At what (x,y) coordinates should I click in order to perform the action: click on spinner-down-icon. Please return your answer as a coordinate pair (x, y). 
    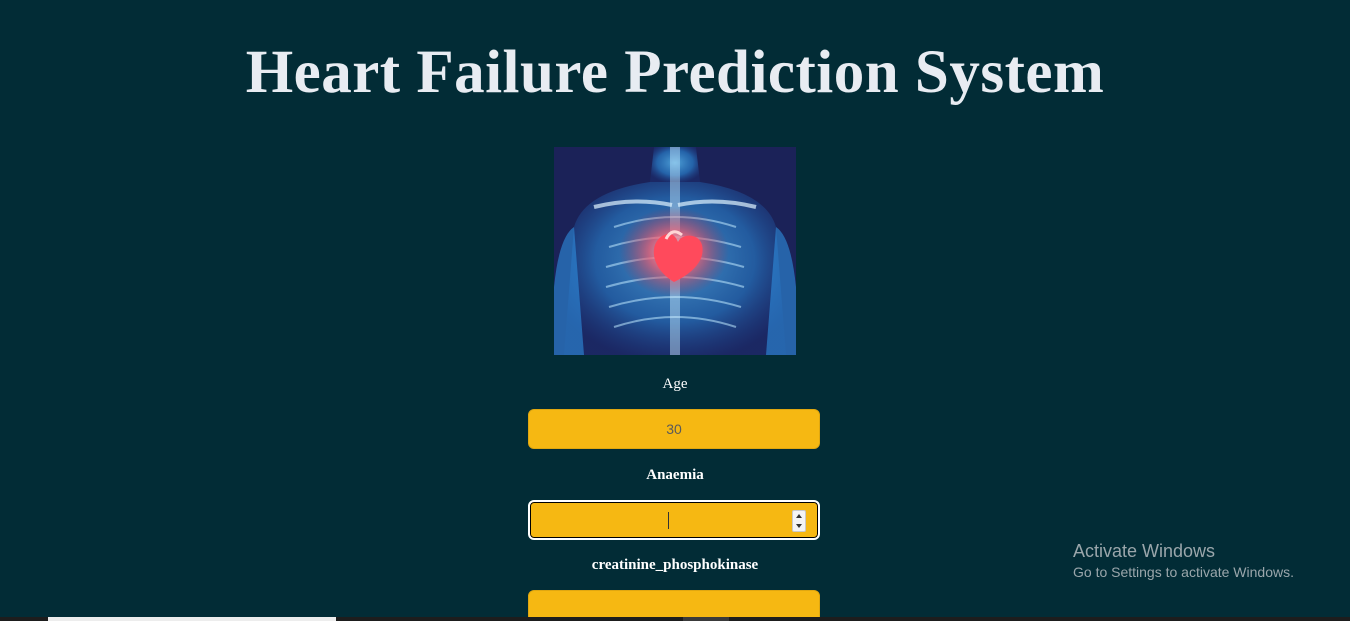
    Looking at the image, I should click on (799, 526).